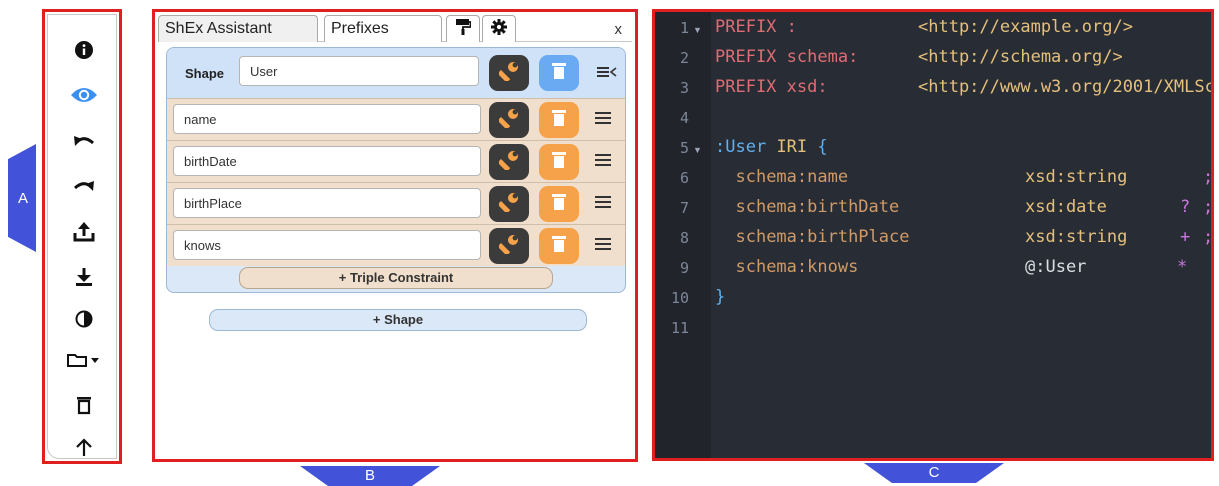 Image resolution: width=1219 pixels, height=486 pixels. I want to click on code-datatype: xsd:date, so click(1066, 207).